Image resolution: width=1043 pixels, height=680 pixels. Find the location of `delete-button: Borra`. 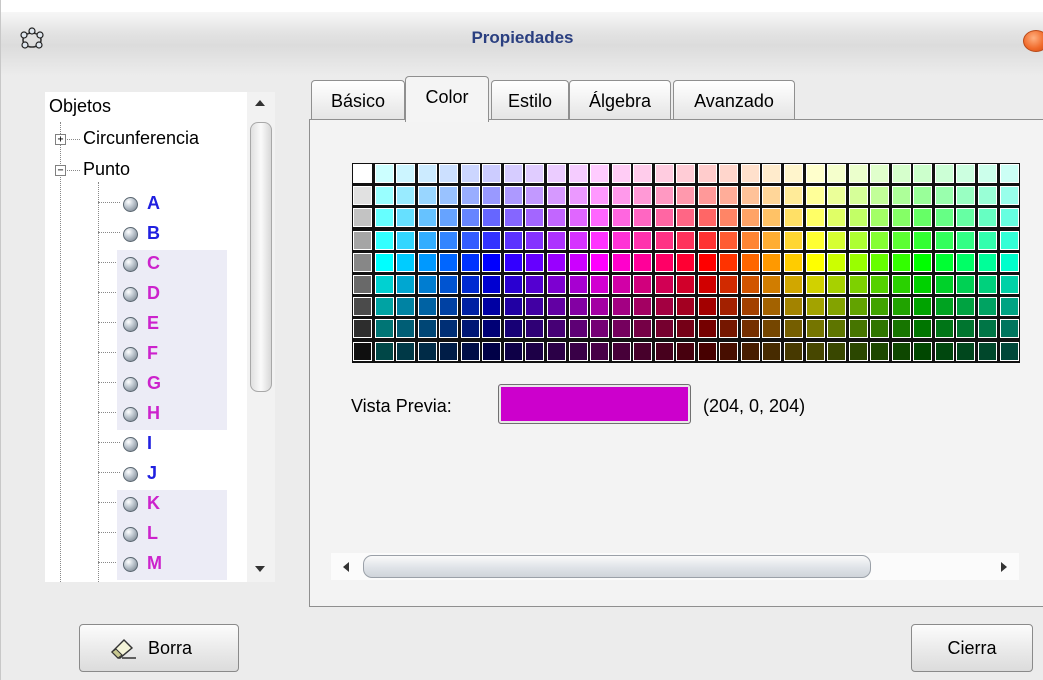

delete-button: Borra is located at coordinates (159, 648).